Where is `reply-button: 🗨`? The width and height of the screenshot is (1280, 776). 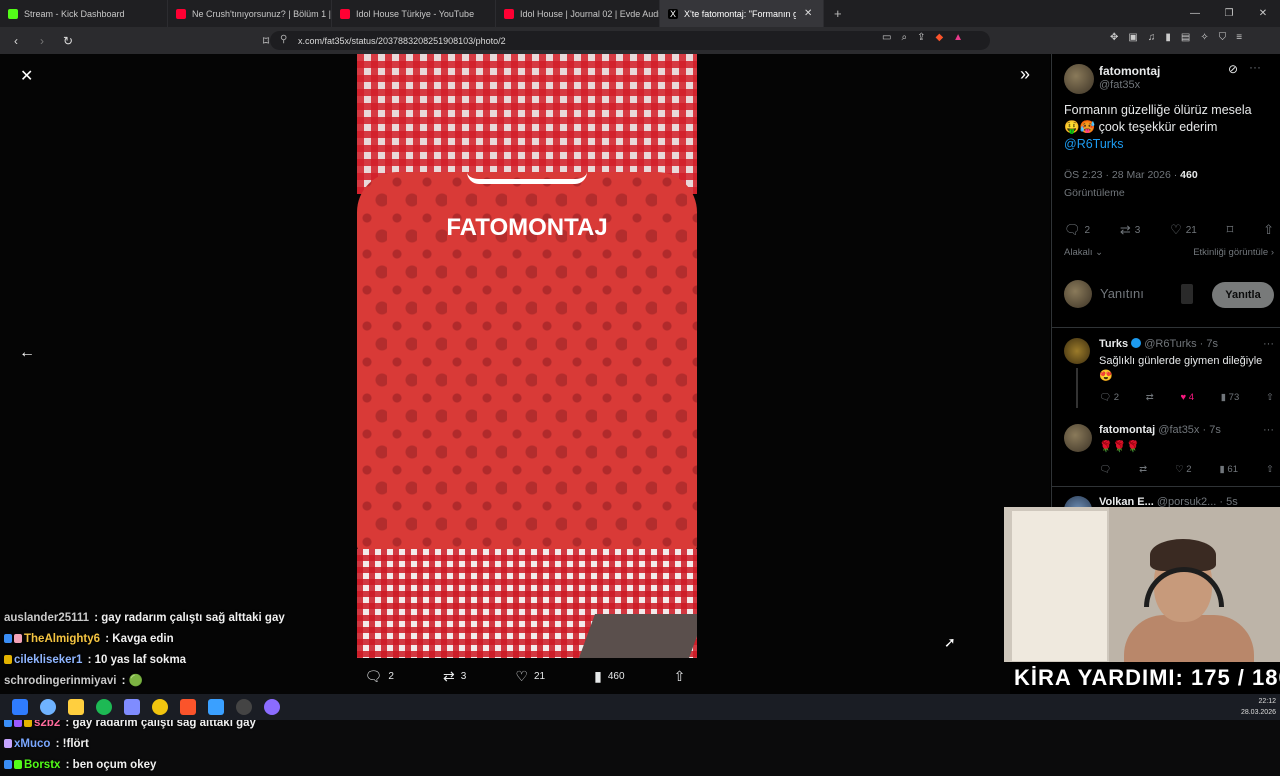 reply-button: 🗨 is located at coordinates (1105, 469).